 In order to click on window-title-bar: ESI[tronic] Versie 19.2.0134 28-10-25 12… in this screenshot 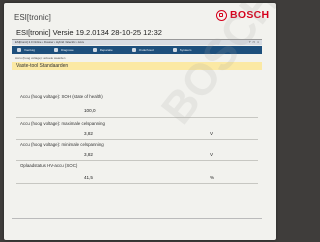, I will do `click(137, 33)`.